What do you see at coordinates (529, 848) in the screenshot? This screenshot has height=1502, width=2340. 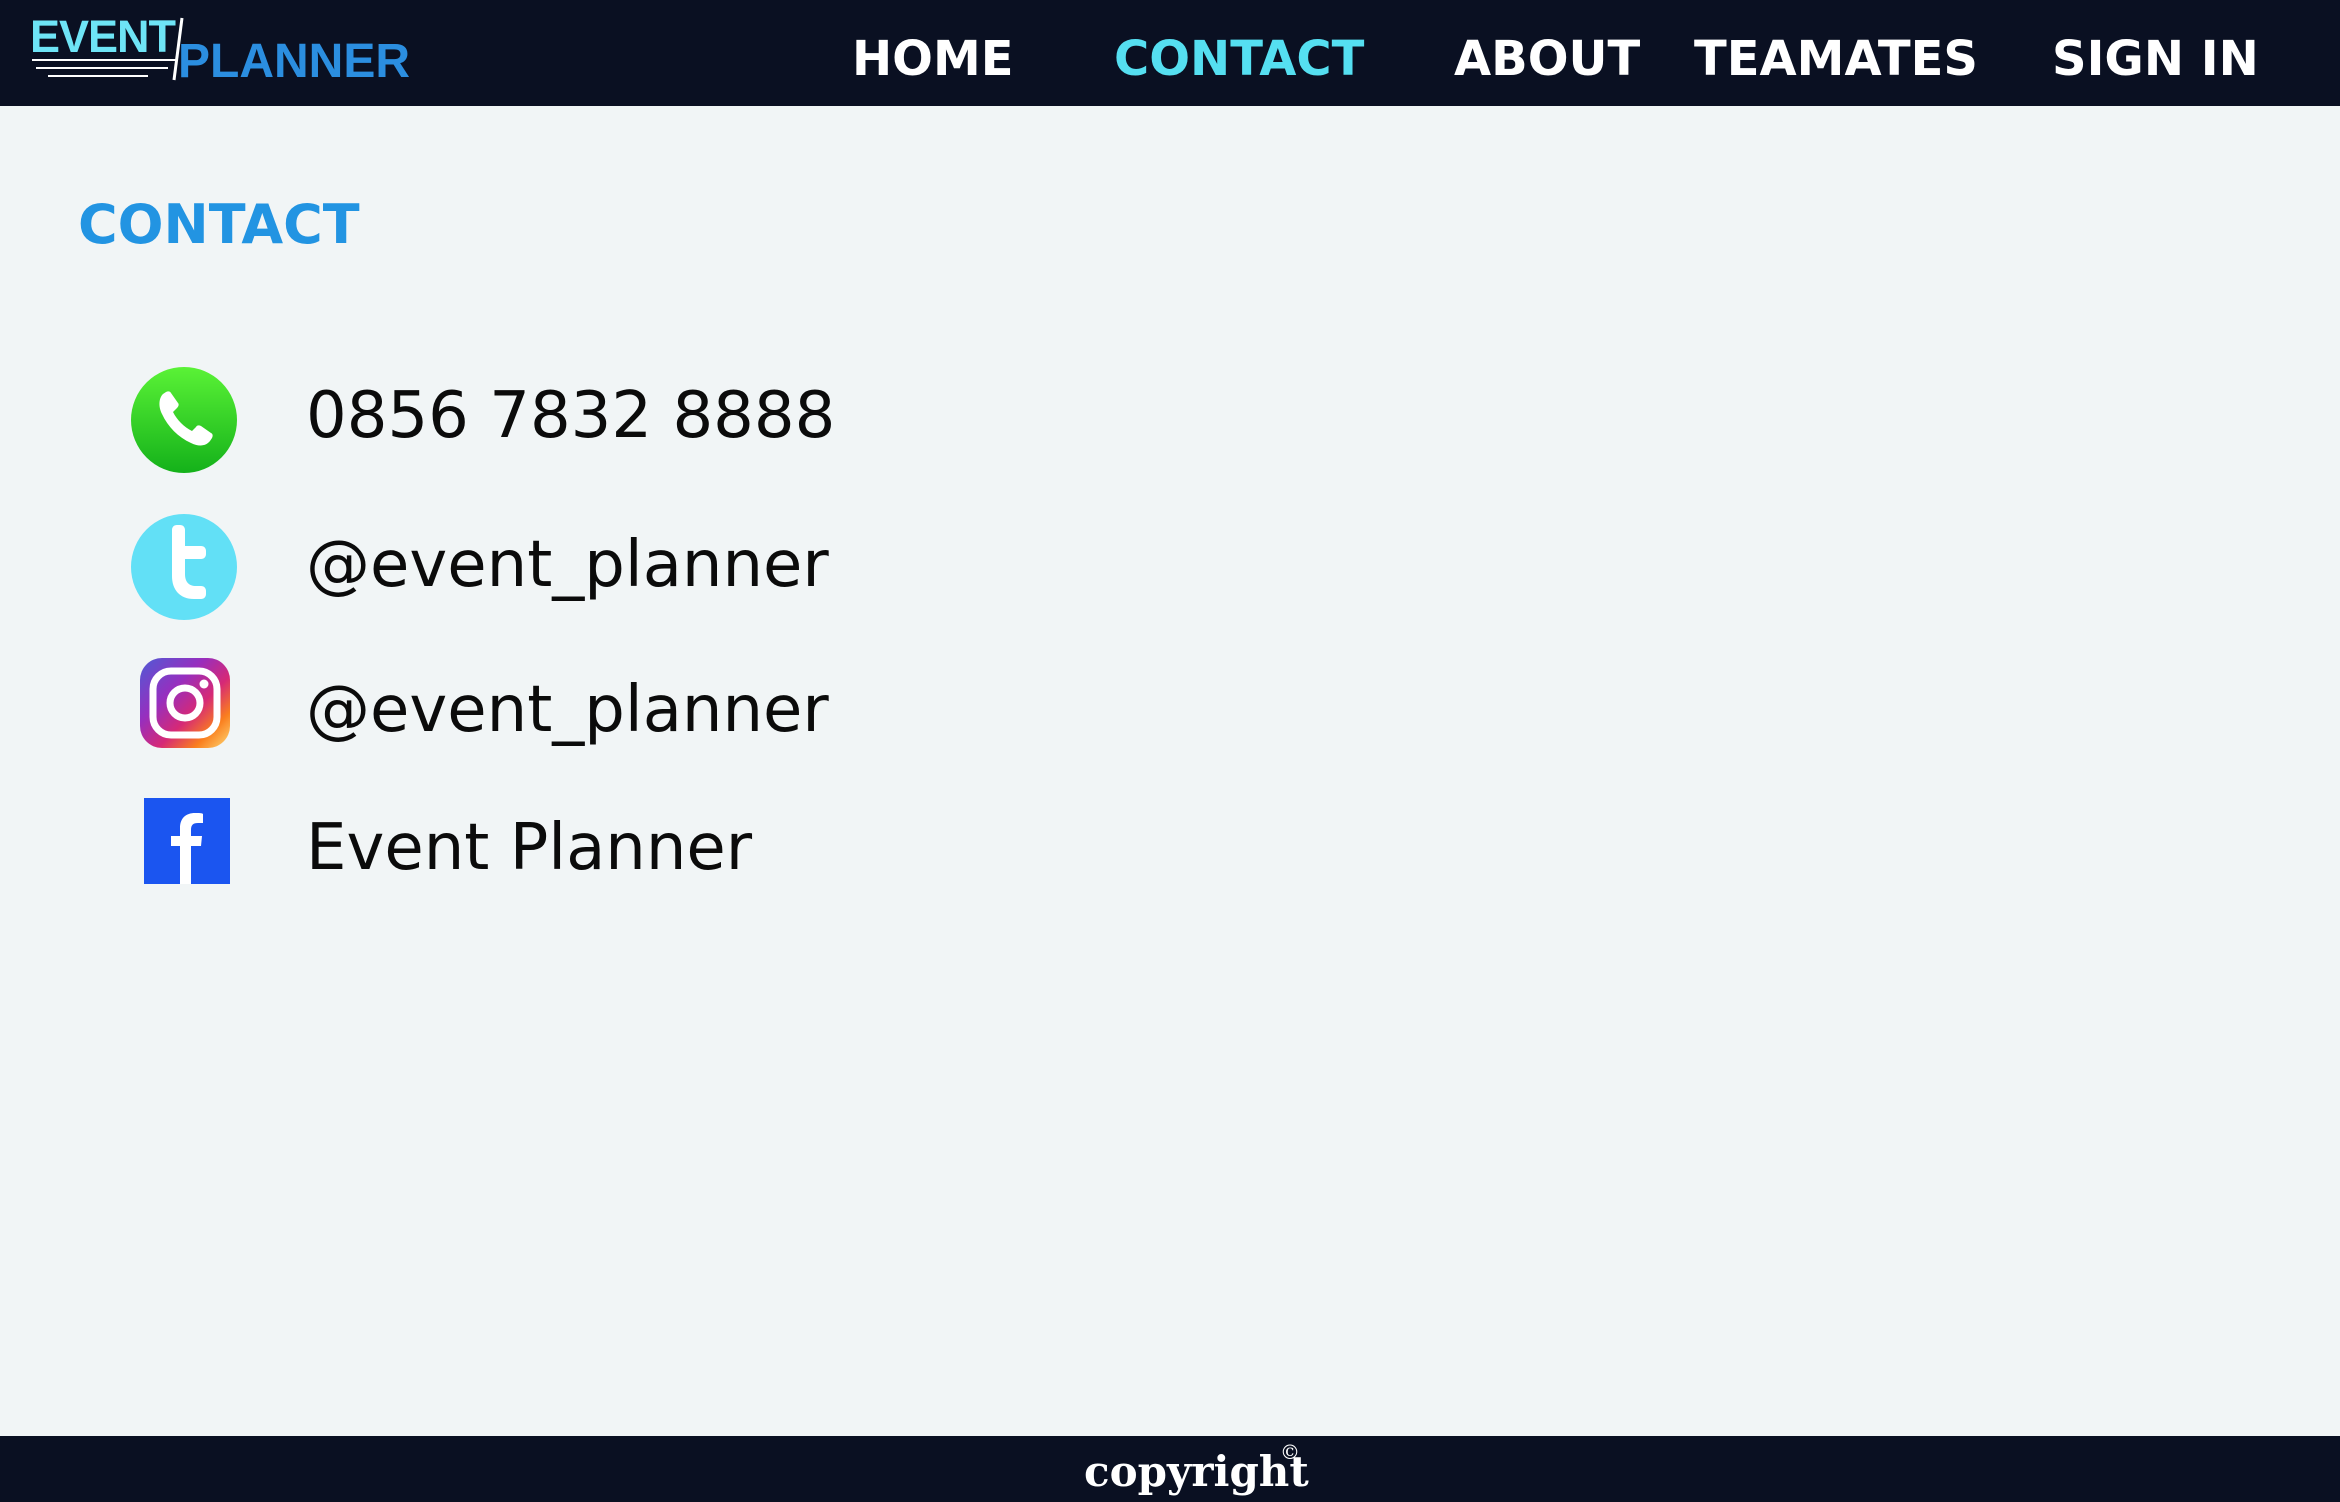 I see `contact-facebook-text: Event Planner` at bounding box center [529, 848].